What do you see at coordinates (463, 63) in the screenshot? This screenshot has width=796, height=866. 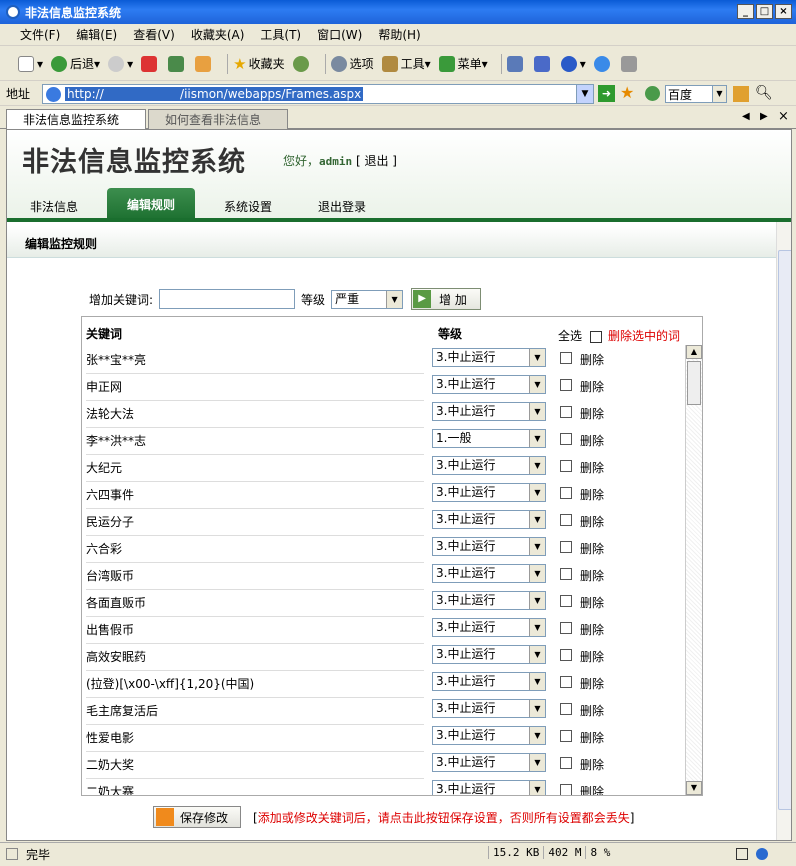 I see `menu-button: 菜单 ▾` at bounding box center [463, 63].